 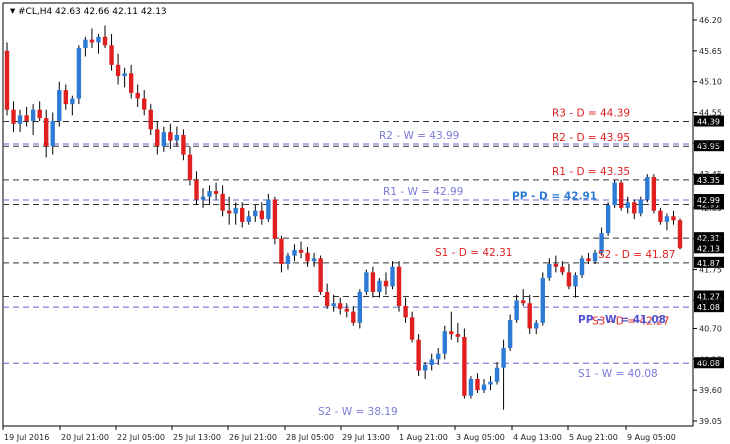 I want to click on ohlc-readout: 42.63 42.66 42.11 42.13, so click(x=111, y=12).